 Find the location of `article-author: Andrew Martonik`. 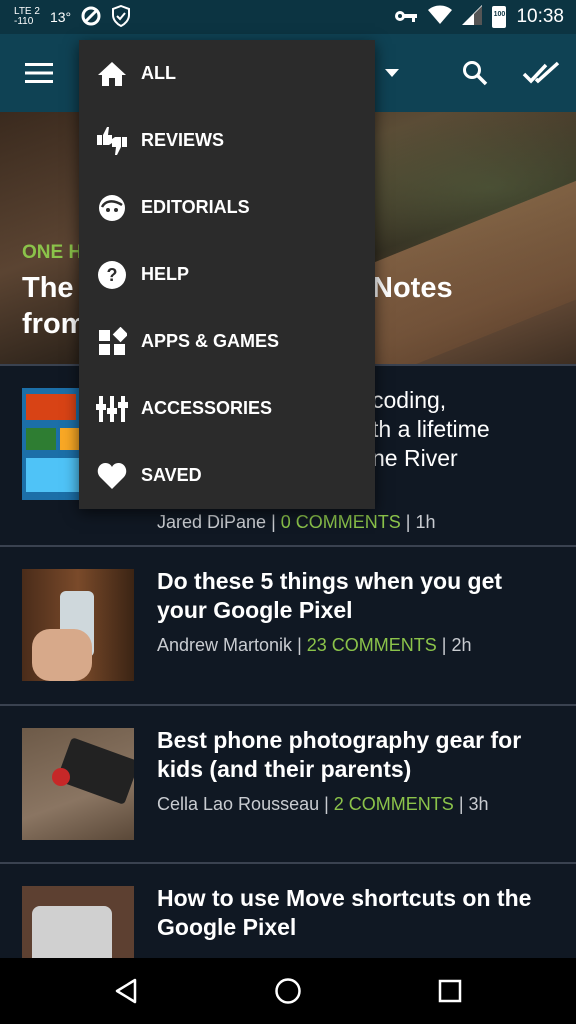

article-author: Andrew Martonik is located at coordinates (225, 645).